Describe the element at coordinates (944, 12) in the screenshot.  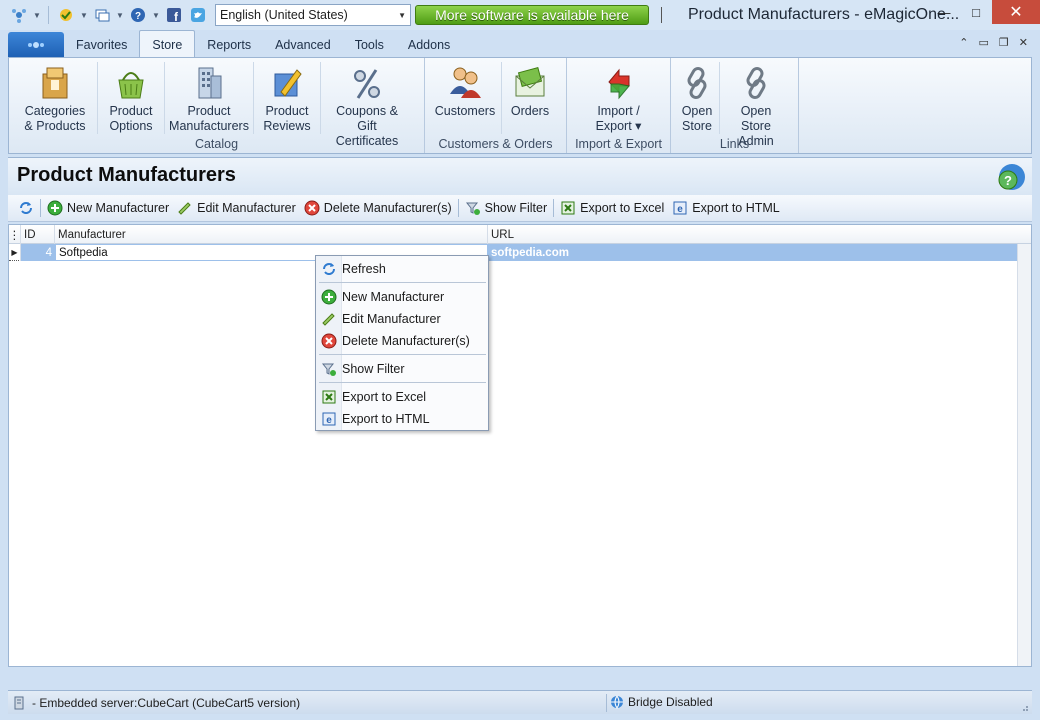
I see `minimize-button: —` at that location.